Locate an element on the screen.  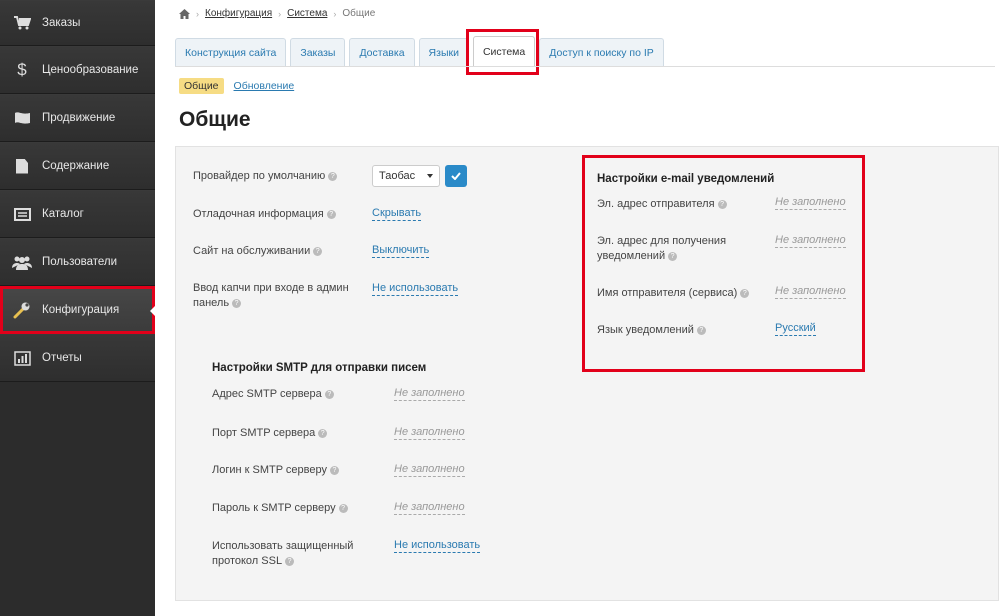
smtp-address-label: Адрес SMTP сервера? is located at coordinates (273, 394).